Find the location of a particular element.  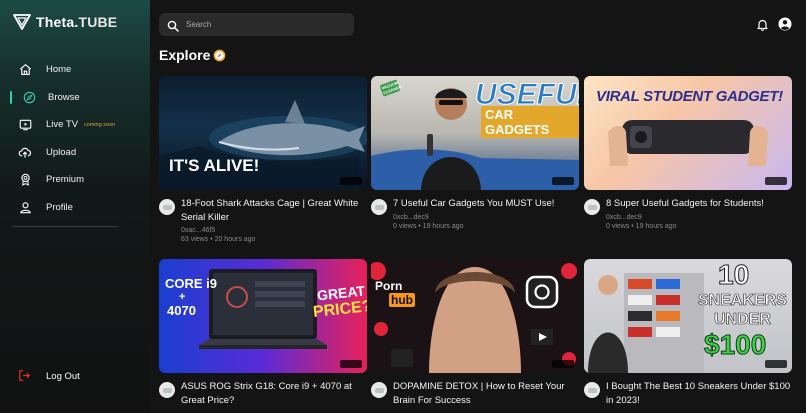

bell-icon is located at coordinates (762, 24).